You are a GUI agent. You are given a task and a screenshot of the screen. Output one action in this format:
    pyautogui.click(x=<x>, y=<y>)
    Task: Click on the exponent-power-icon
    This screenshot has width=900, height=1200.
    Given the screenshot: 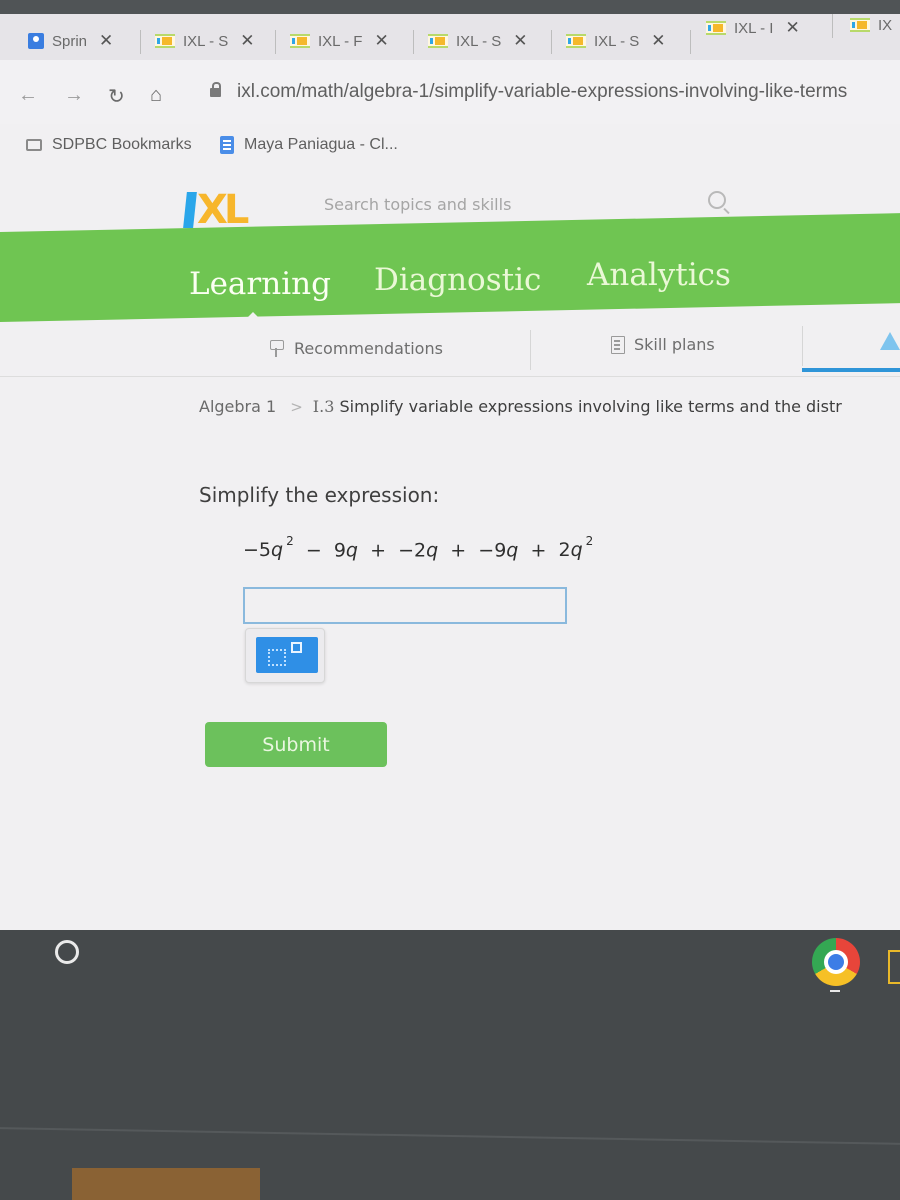 What is the action you would take?
    pyautogui.click(x=296, y=647)
    